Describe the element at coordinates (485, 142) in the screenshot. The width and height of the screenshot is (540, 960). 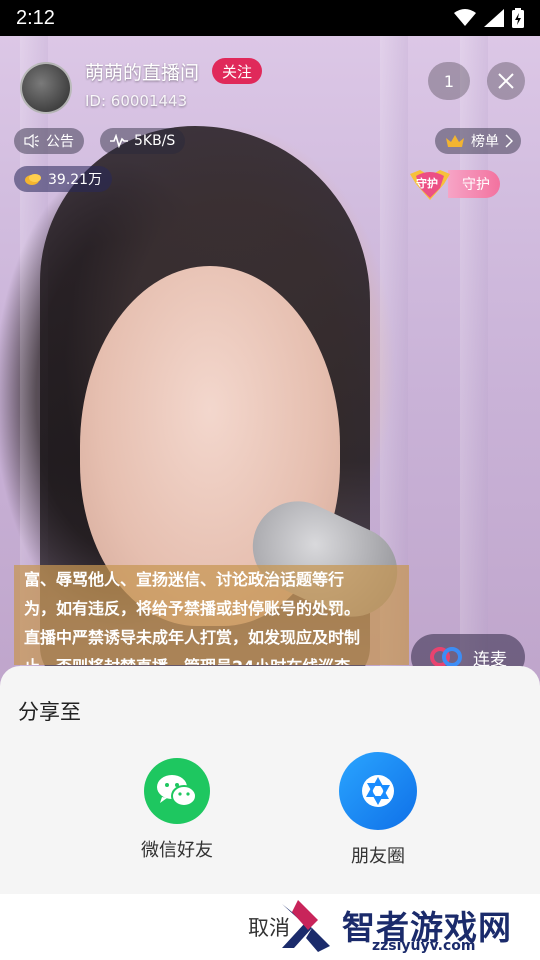
I see `rank-label: 榜单` at that location.